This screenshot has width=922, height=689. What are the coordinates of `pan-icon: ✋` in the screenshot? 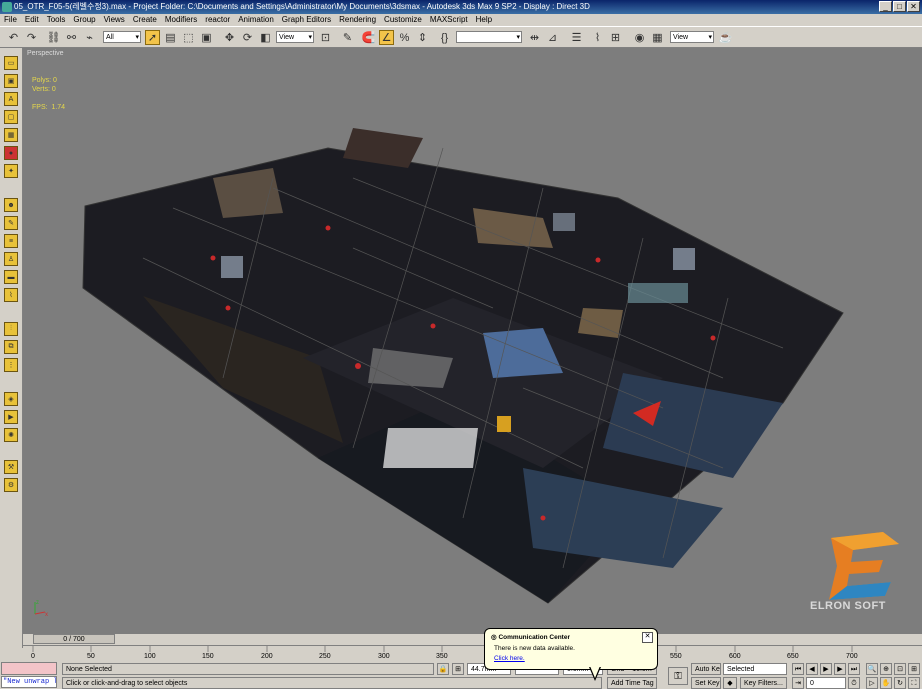 It's located at (886, 683).